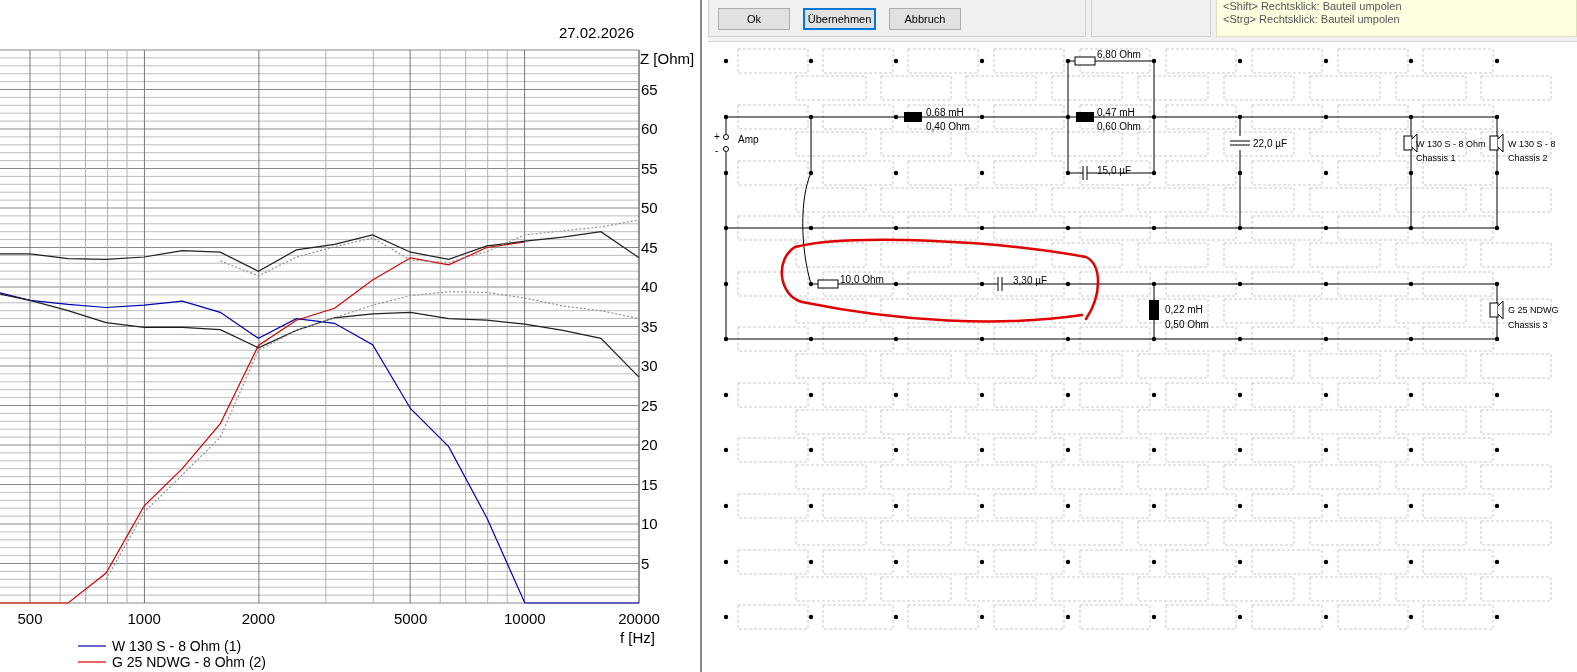  I want to click on y-tick-label: 15, so click(649, 484).